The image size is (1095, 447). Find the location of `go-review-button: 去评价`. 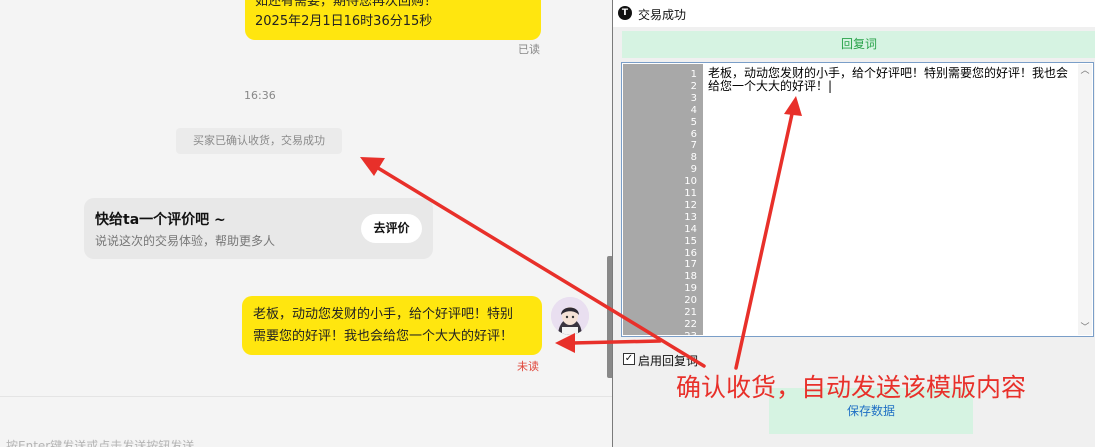

go-review-button: 去评价 is located at coordinates (391, 228).